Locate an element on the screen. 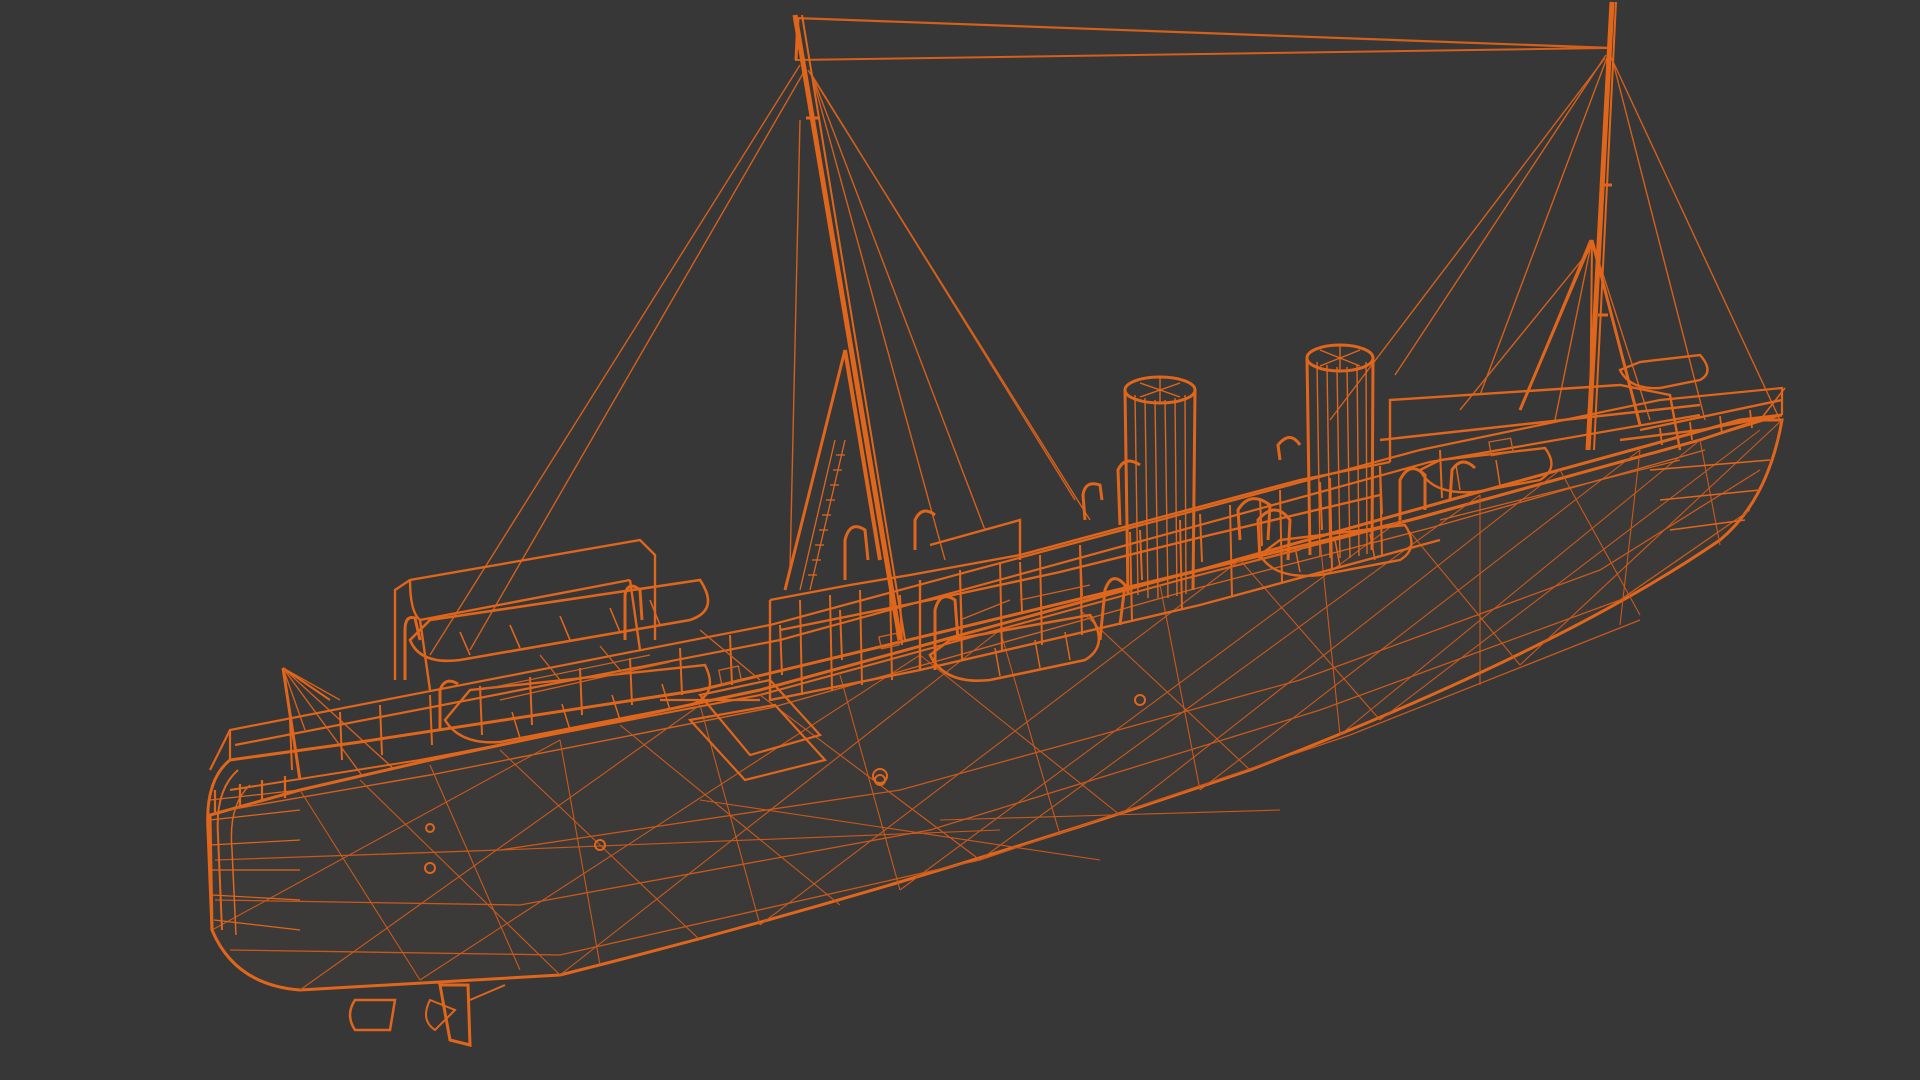 This screenshot has height=1080, width=1920. funnel-aft is located at coordinates (1160, 487).